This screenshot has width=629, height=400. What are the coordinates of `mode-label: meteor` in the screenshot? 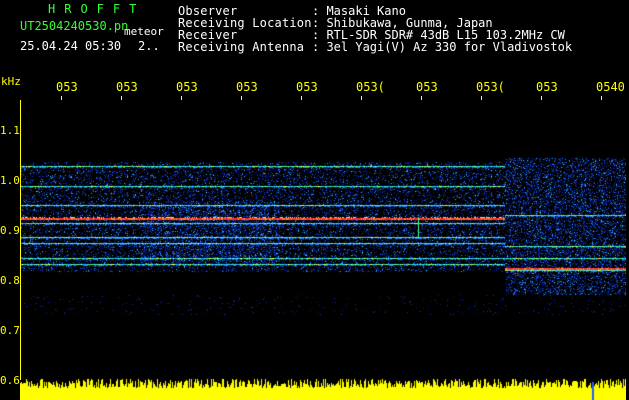 It's located at (144, 31).